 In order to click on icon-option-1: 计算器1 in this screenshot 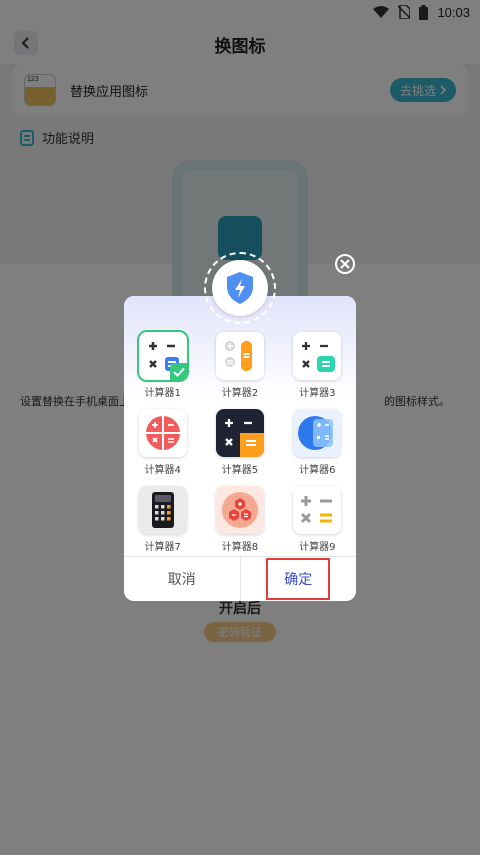, I will do `click(162, 364)`.